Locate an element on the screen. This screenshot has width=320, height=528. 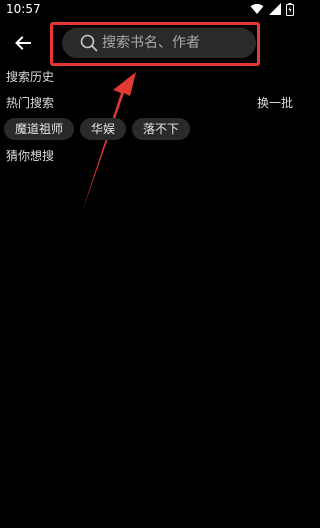
search-history-title: 搜索历史 is located at coordinates (30, 77).